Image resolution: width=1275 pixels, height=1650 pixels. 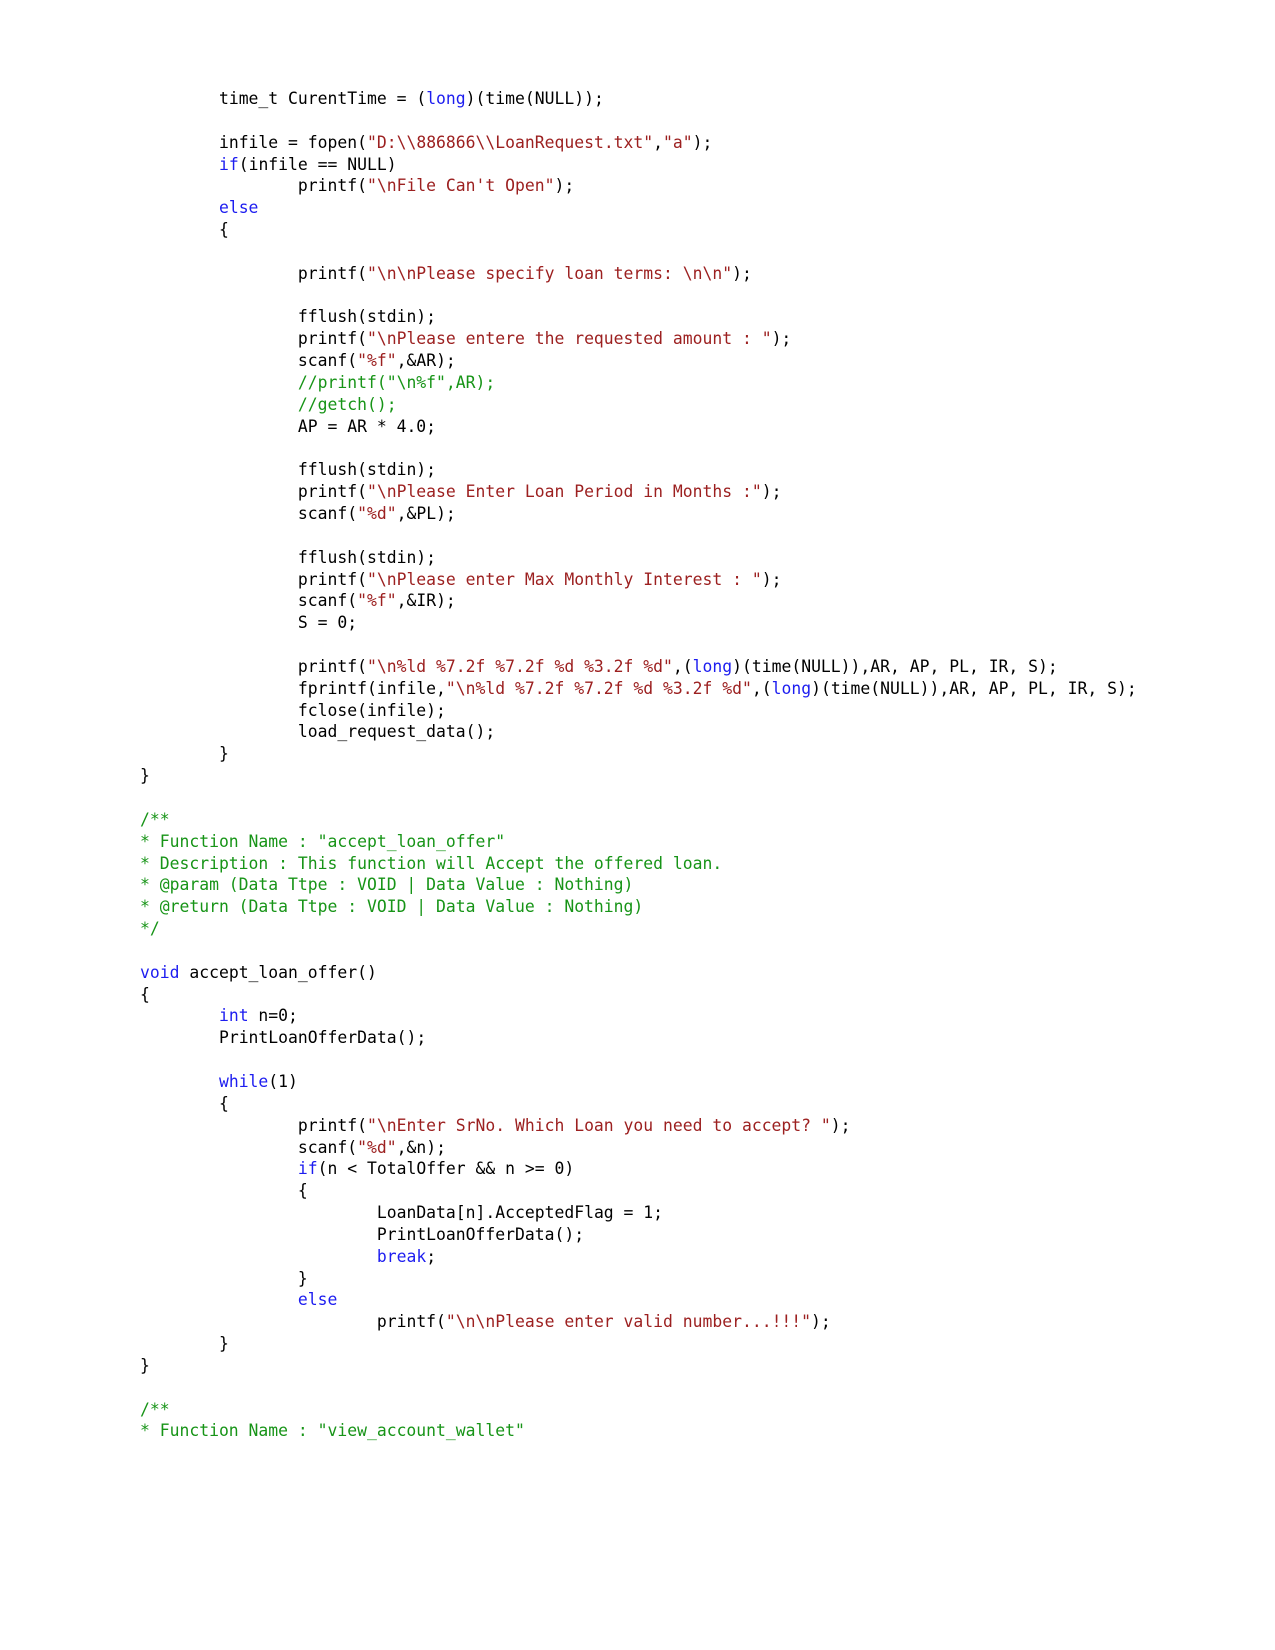 What do you see at coordinates (283, 1038) in the screenshot?
I see `code-token-pln: PrintLoanOfferData();` at bounding box center [283, 1038].